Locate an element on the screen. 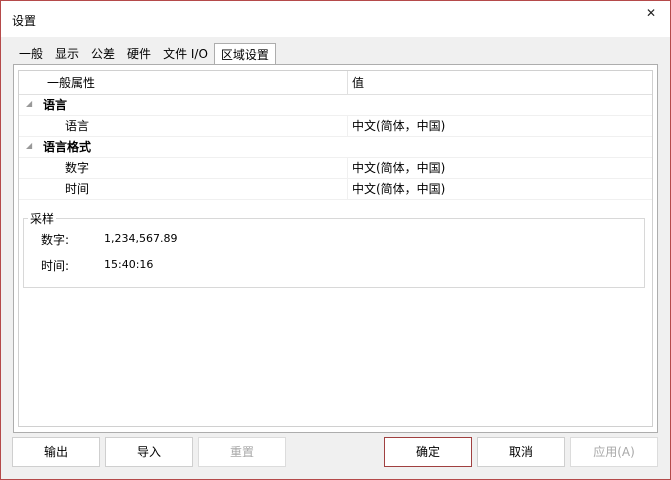  column-header-value: 值 is located at coordinates (499, 83).